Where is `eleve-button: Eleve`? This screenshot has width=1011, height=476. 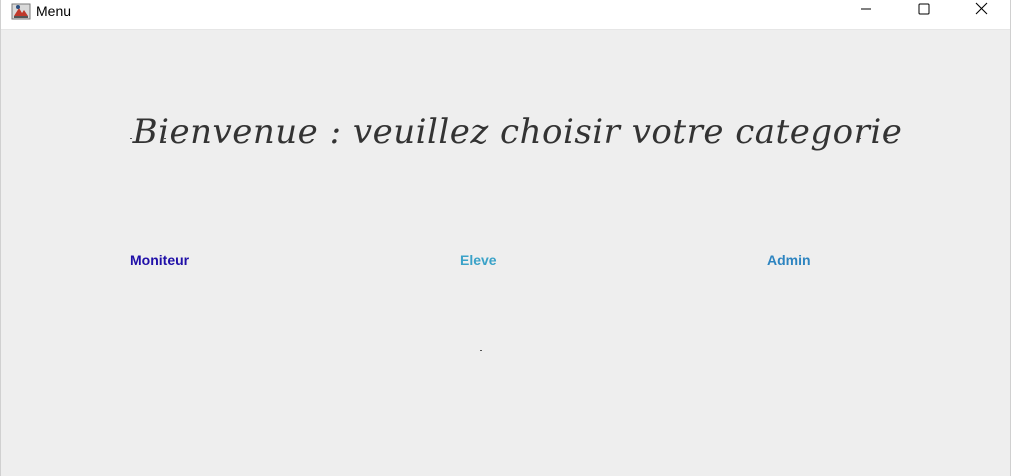 eleve-button: Eleve is located at coordinates (478, 260).